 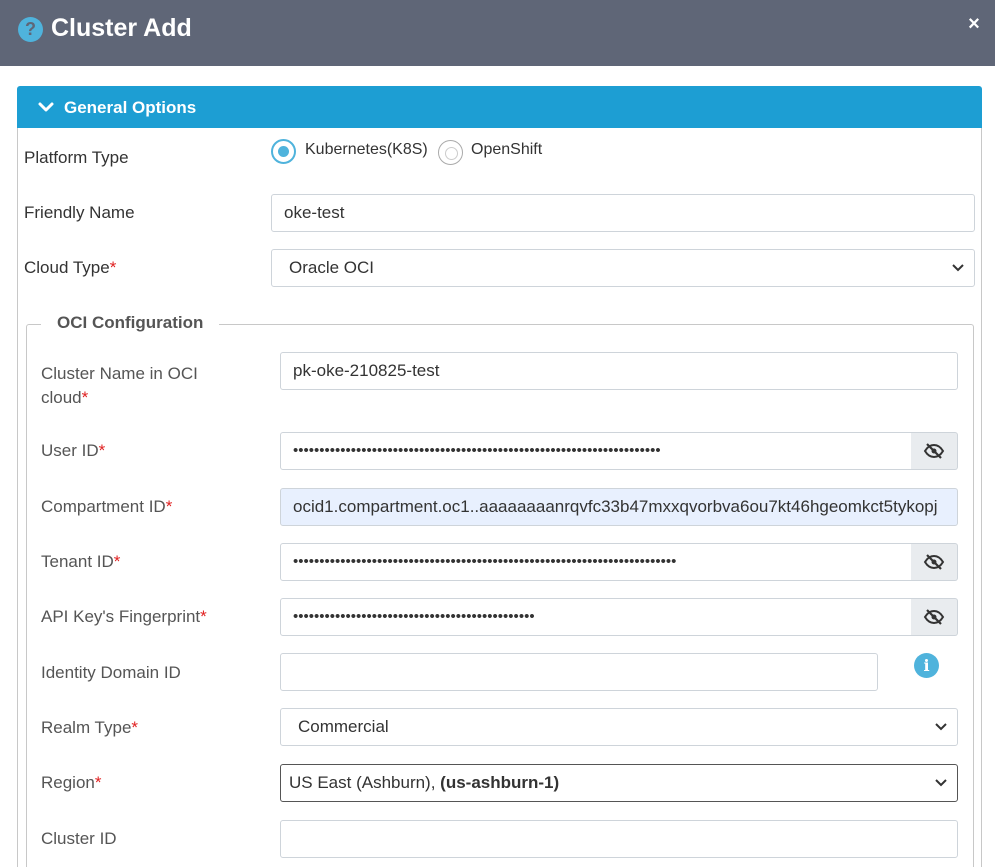 I want to click on cloud-type-select: Oracle OCI, so click(x=623, y=268).